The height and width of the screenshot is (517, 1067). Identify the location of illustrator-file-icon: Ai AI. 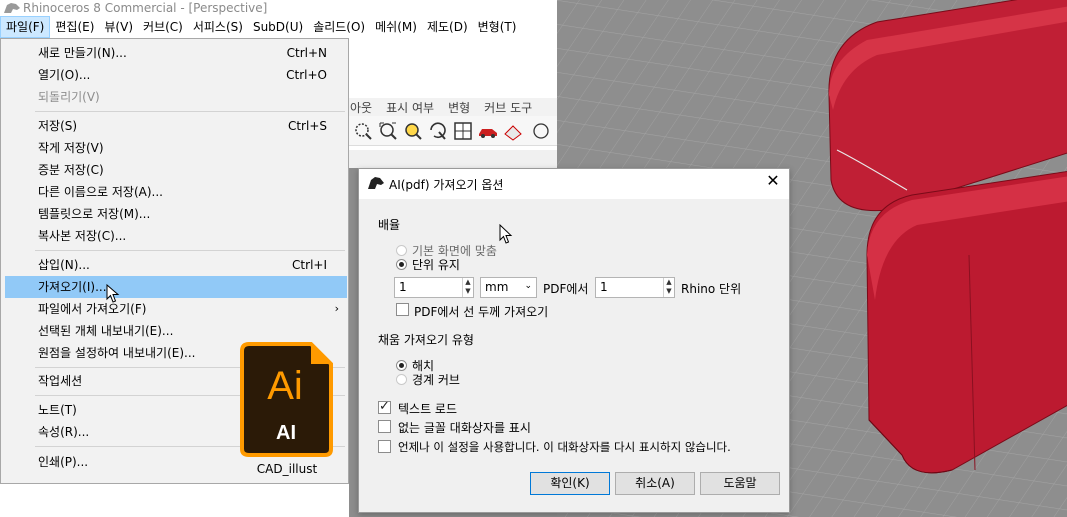
(286, 399).